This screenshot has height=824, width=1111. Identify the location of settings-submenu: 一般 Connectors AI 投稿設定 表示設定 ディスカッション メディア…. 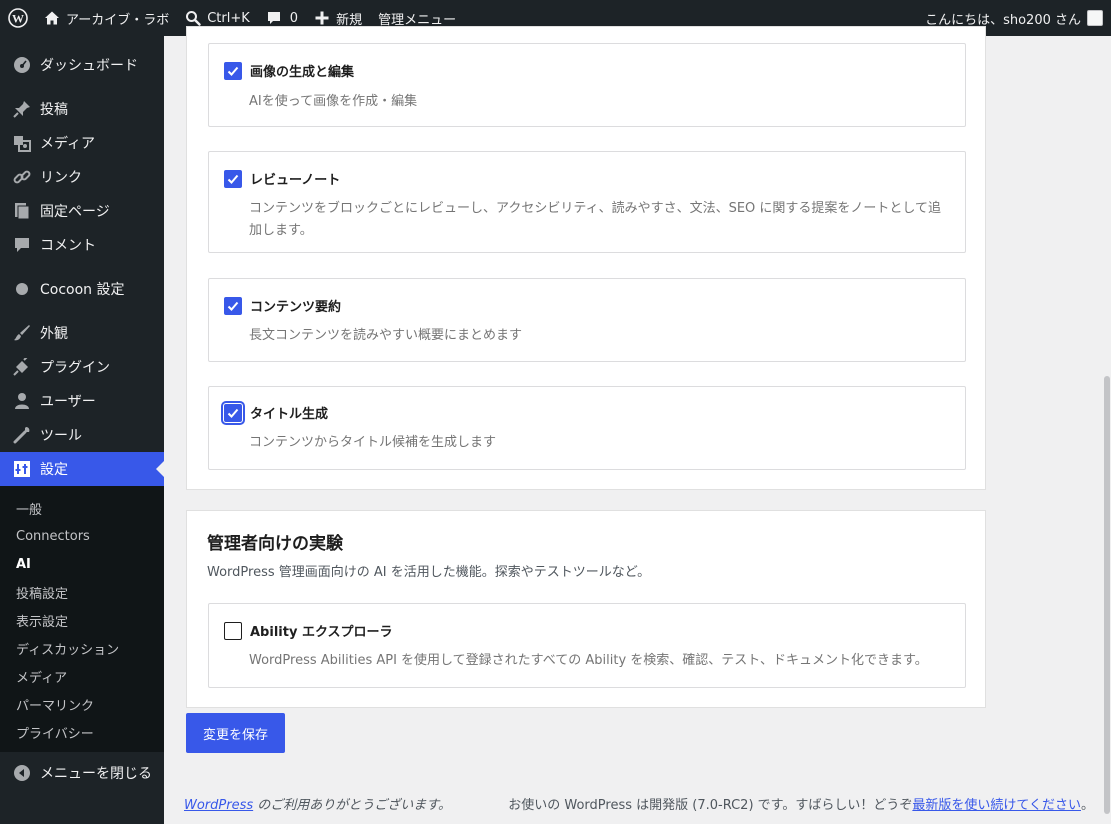
(82, 619).